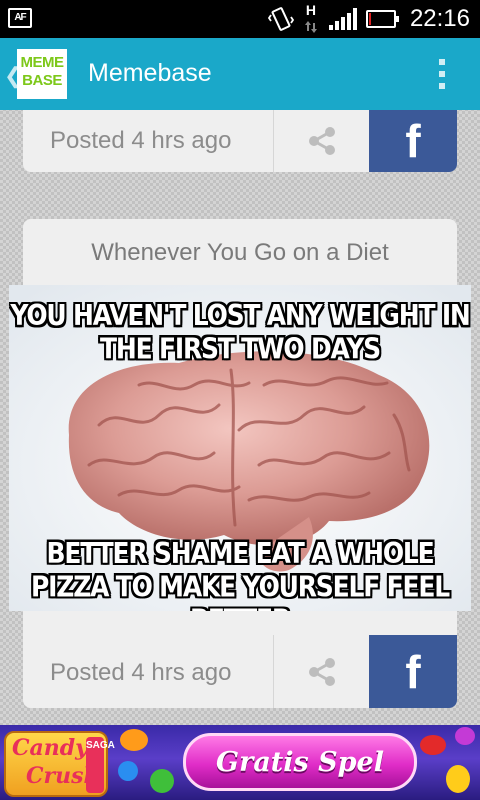 The width and height of the screenshot is (480, 800). I want to click on post-card-header: Whenever You Go on a Diet, so click(240, 252).